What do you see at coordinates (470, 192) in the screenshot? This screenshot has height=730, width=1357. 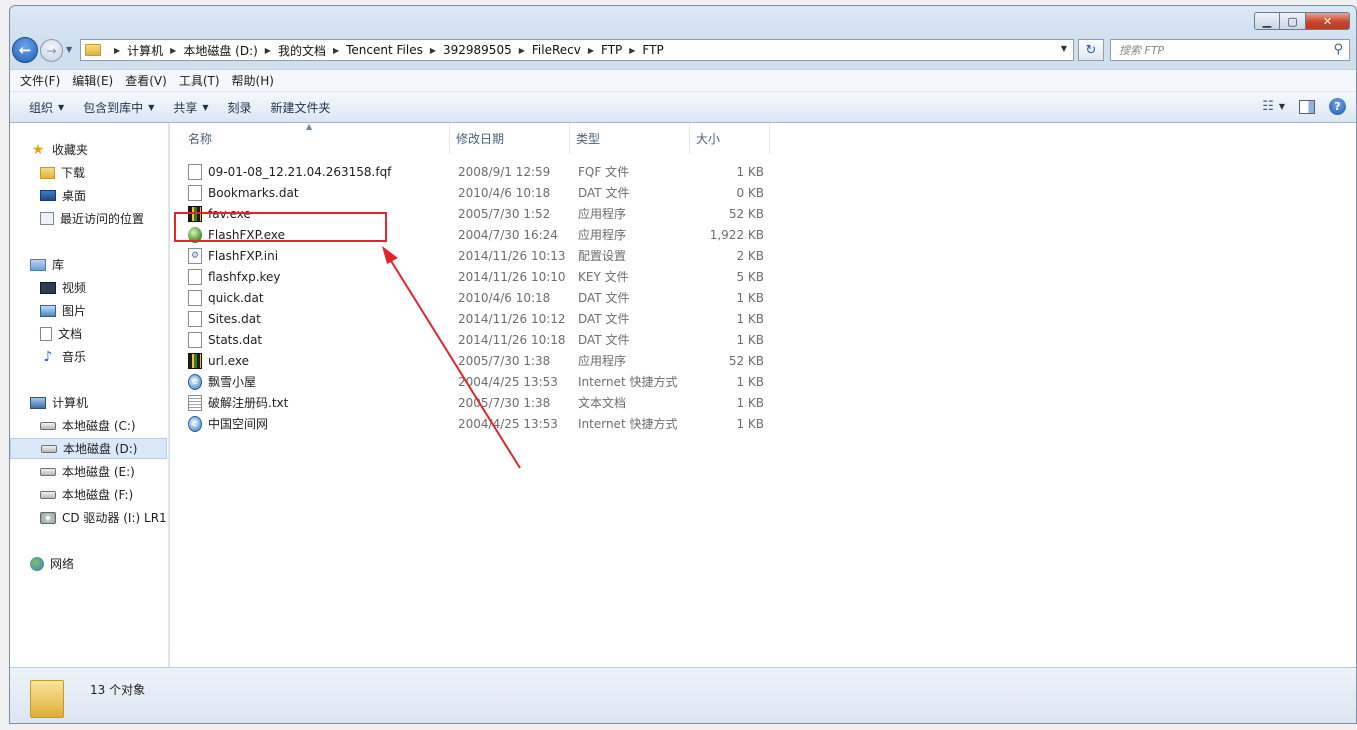 I see `file-row: Bookmarks.dat 2010/4/6 10:18 DAT 文件 0 KB` at bounding box center [470, 192].